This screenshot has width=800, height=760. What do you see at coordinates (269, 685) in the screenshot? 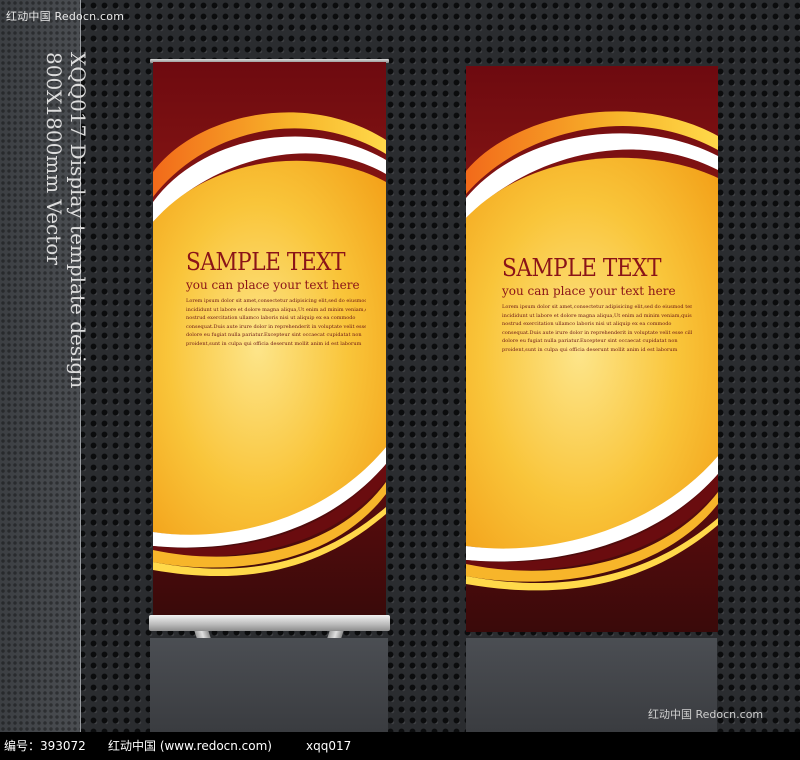
I see `floor-shadow-left` at bounding box center [269, 685].